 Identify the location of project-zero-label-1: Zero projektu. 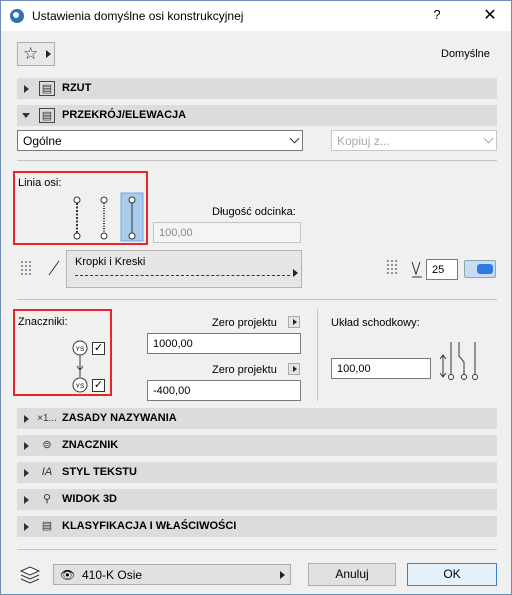
(244, 323).